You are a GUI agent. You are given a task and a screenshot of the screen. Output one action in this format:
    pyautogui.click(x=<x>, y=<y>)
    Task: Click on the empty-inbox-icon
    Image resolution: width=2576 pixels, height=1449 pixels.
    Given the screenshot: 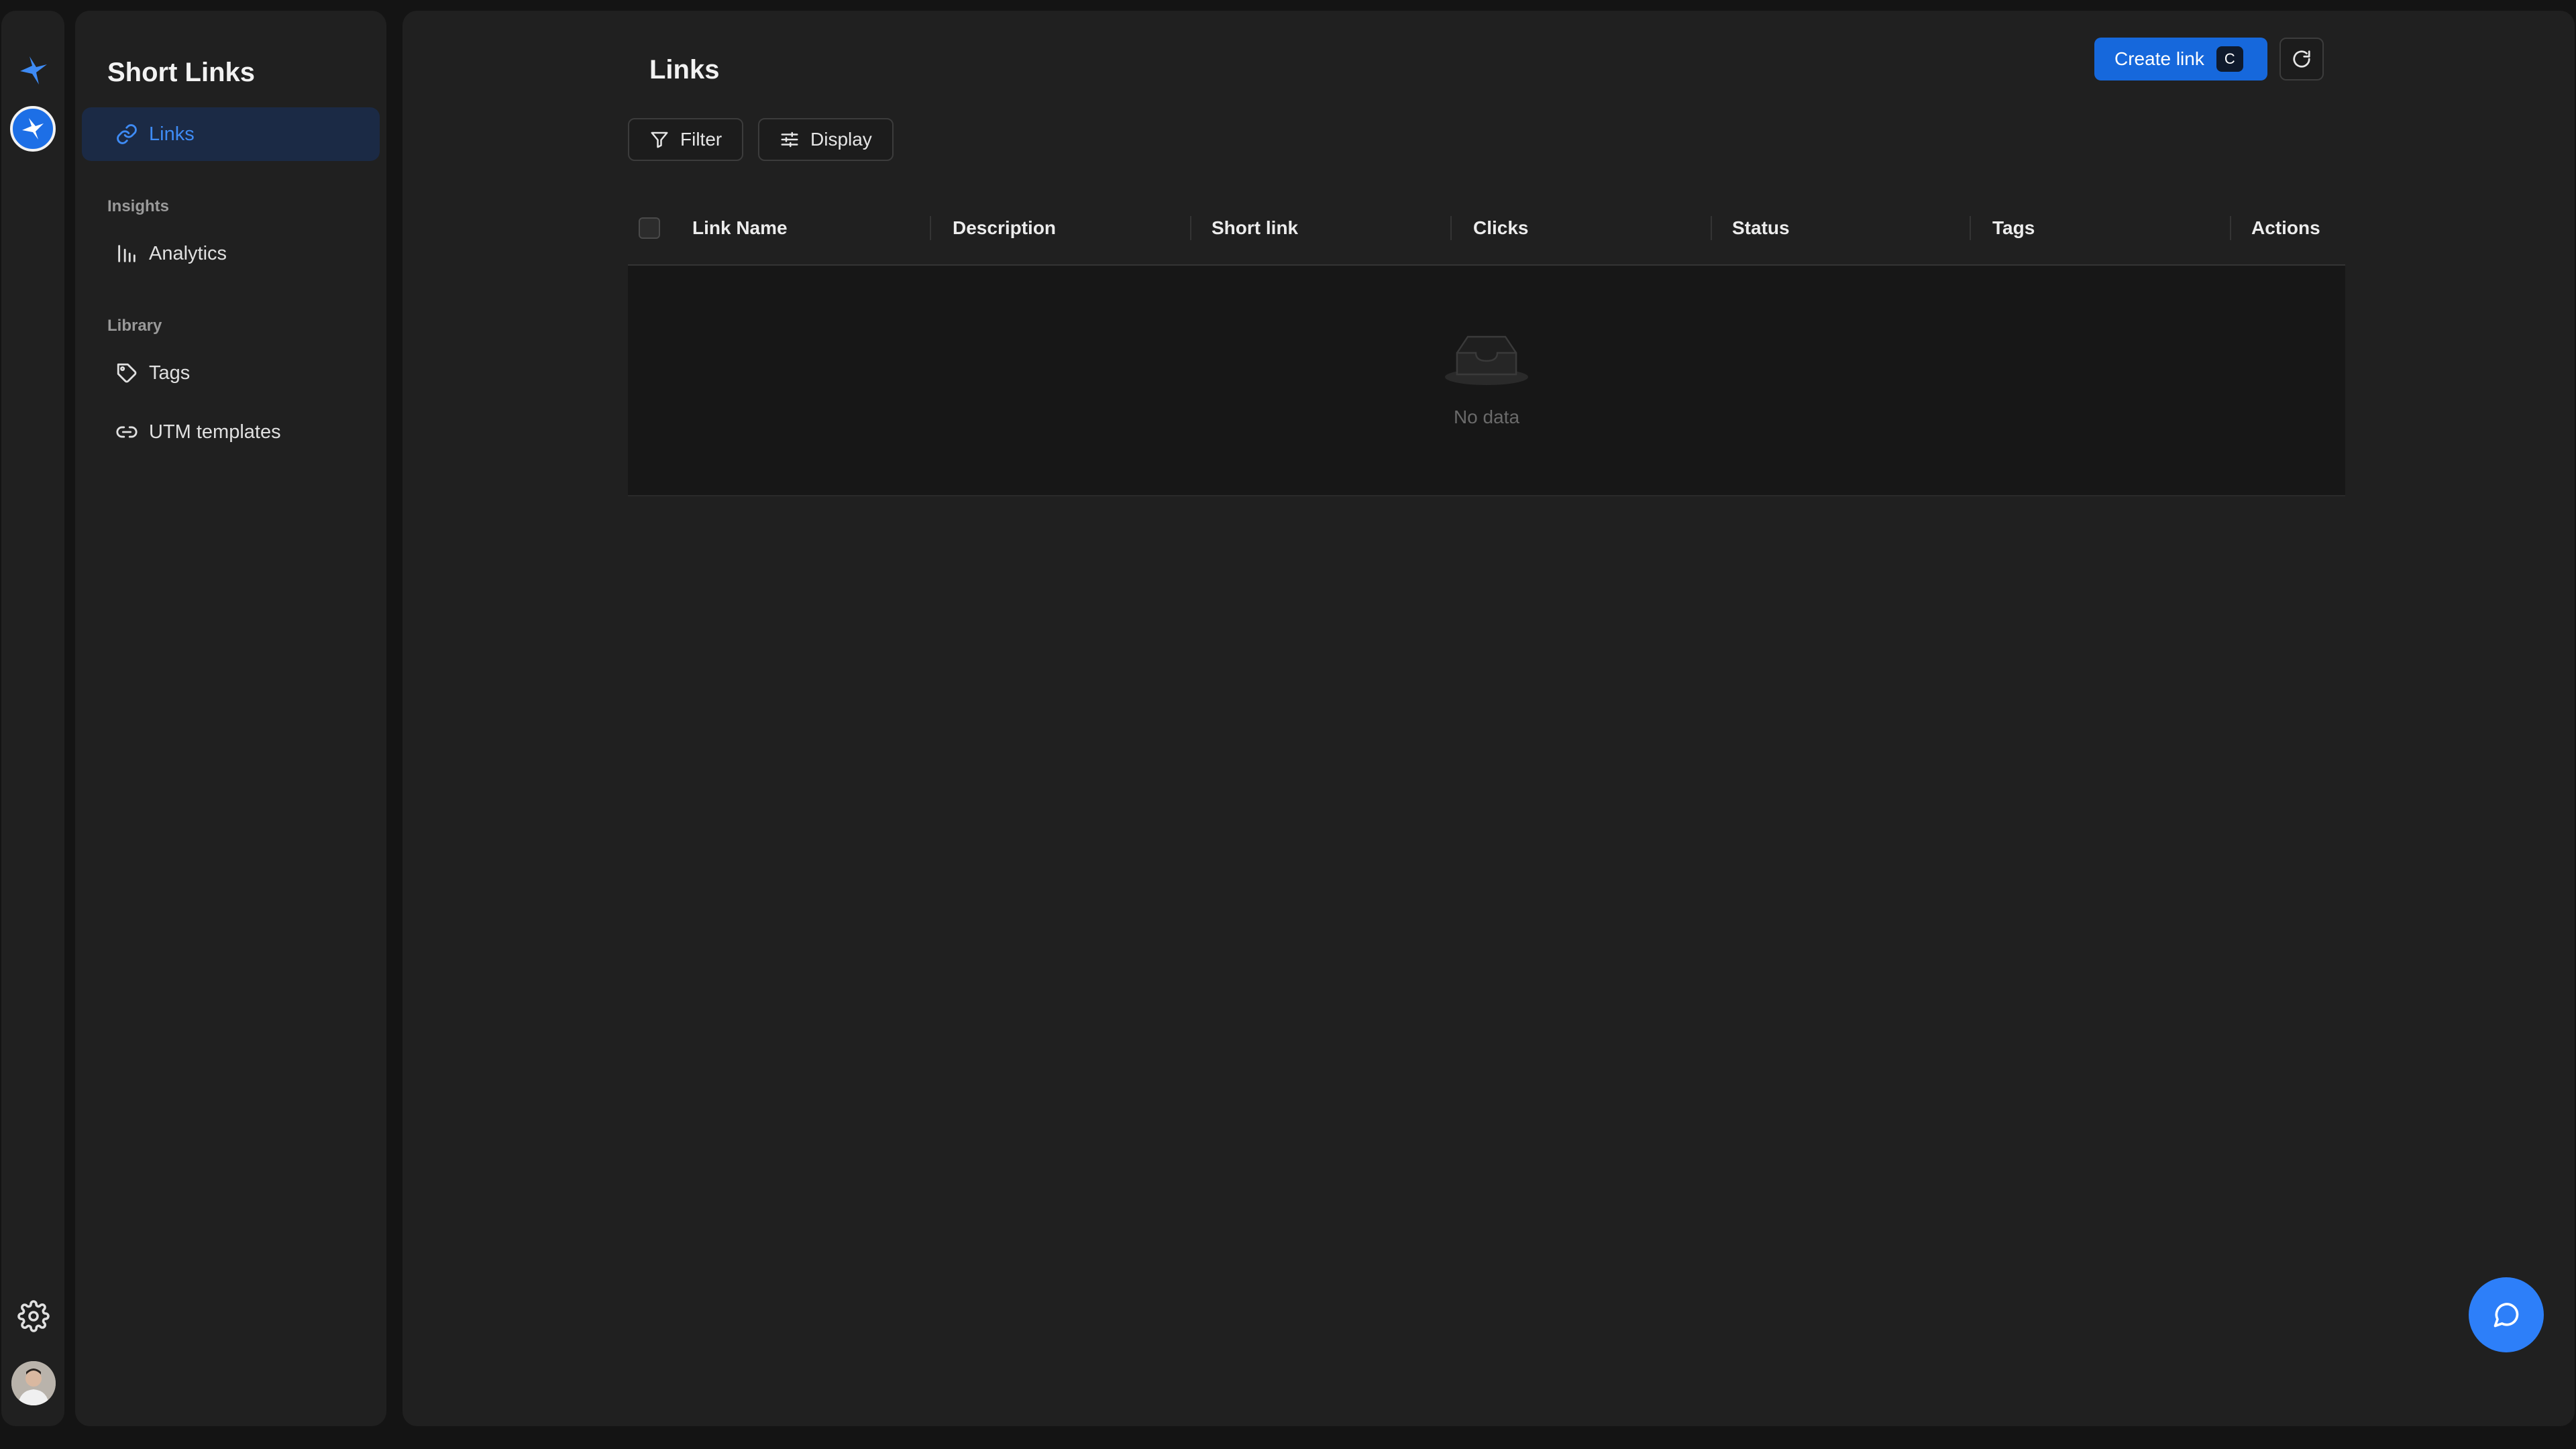 What is the action you would take?
    pyautogui.click(x=1486, y=356)
    